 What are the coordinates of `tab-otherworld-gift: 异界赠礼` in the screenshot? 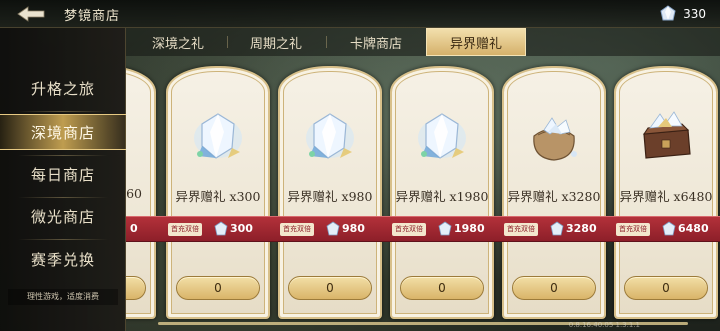 It's located at (476, 42).